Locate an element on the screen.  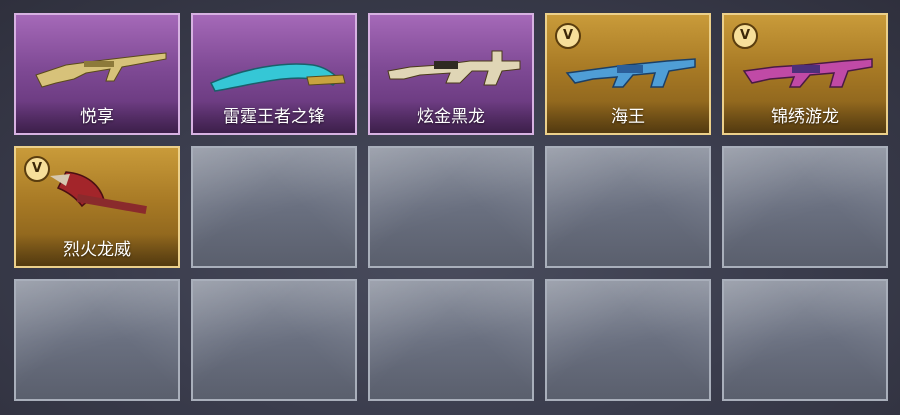
weapon-slot-5: V 锦绣游龙 is located at coordinates (805, 74).